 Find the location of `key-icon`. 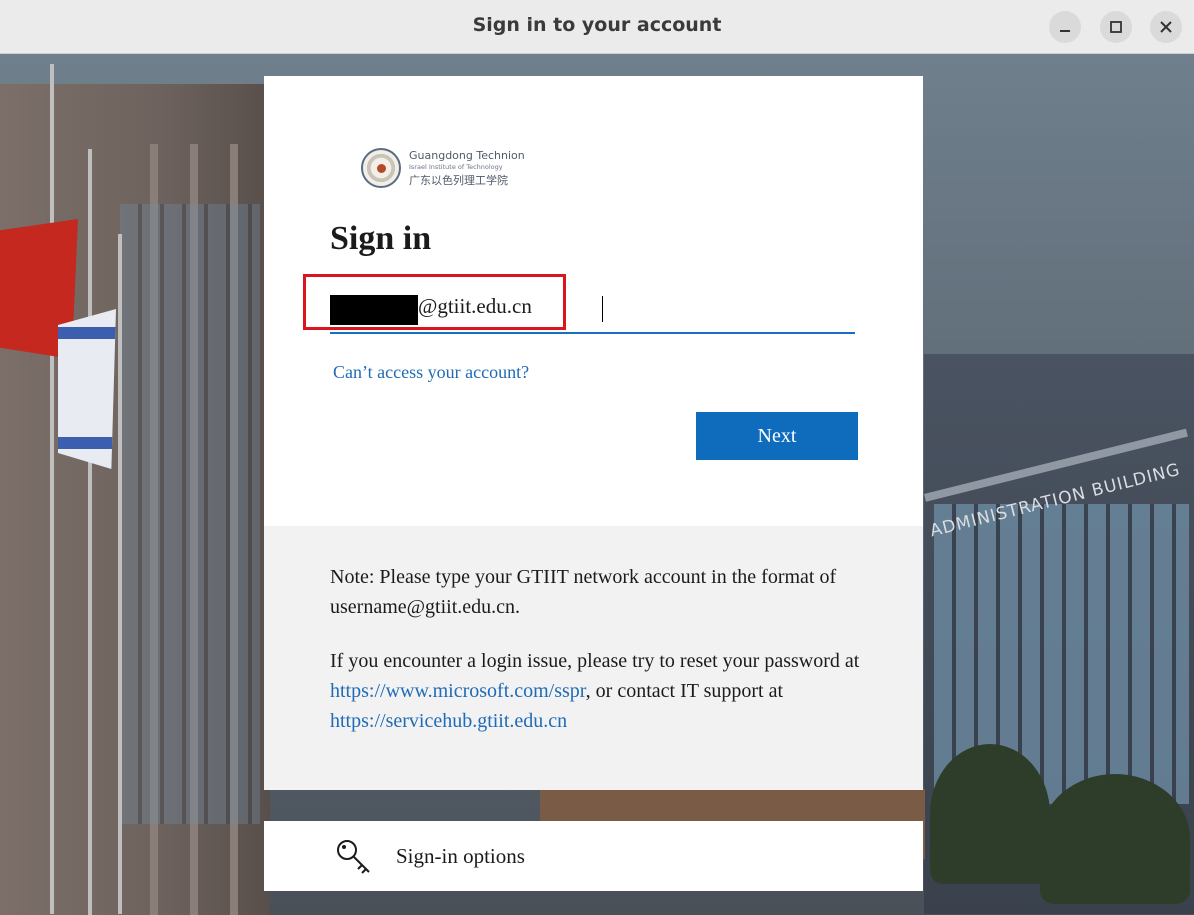

key-icon is located at coordinates (353, 857).